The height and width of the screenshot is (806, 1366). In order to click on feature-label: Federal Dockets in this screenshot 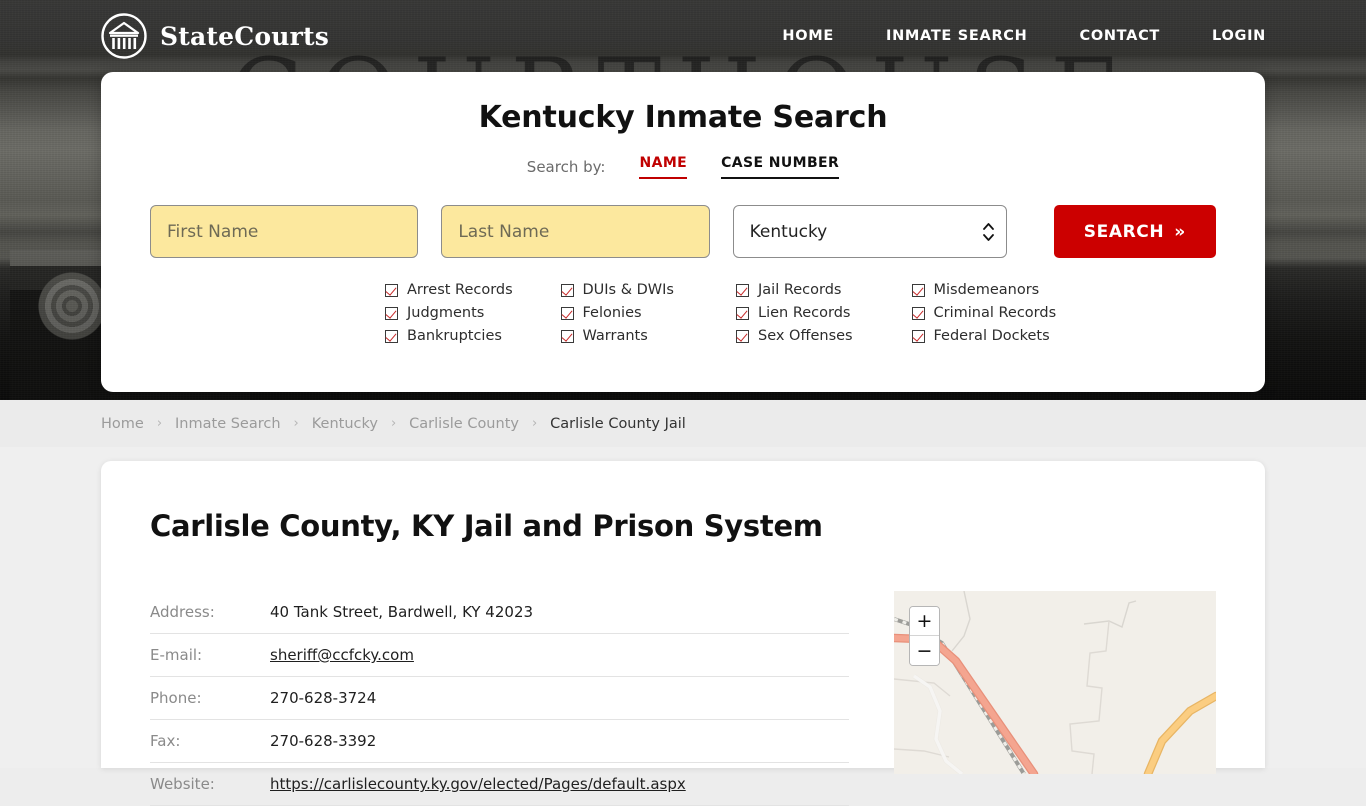, I will do `click(991, 336)`.